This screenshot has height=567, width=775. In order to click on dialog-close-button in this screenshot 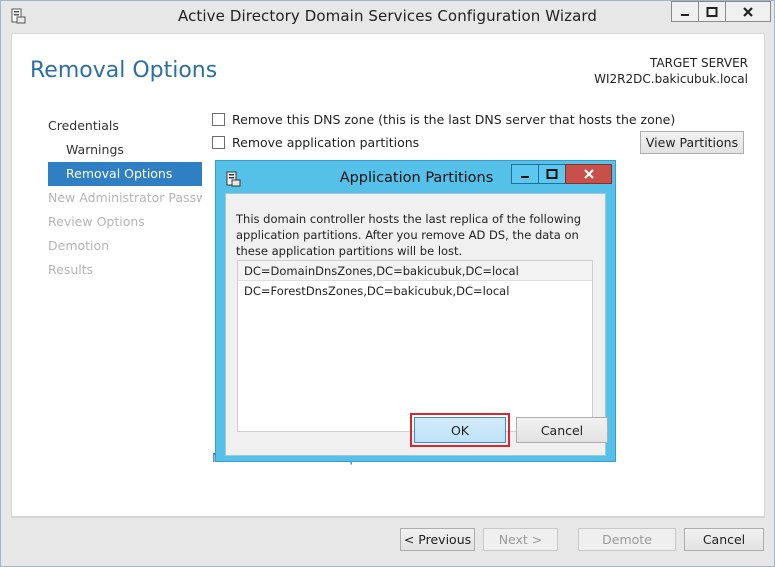, I will do `click(588, 174)`.